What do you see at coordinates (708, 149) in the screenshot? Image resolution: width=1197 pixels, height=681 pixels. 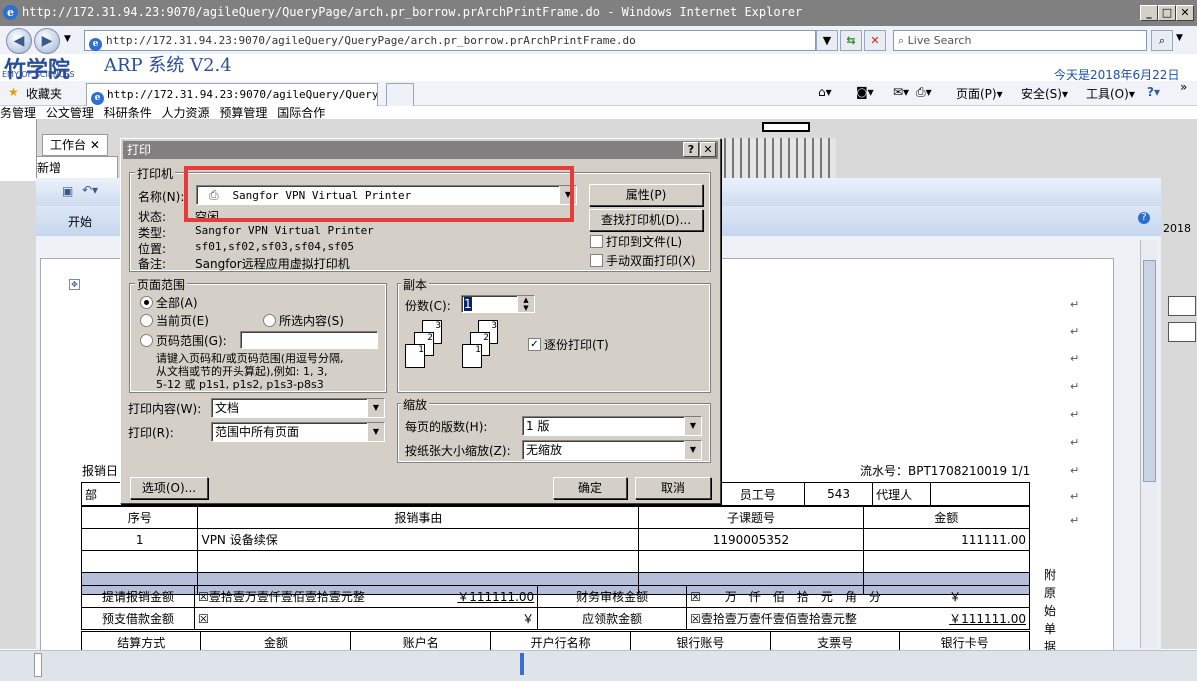 I see `dialog-close-button: ✕` at bounding box center [708, 149].